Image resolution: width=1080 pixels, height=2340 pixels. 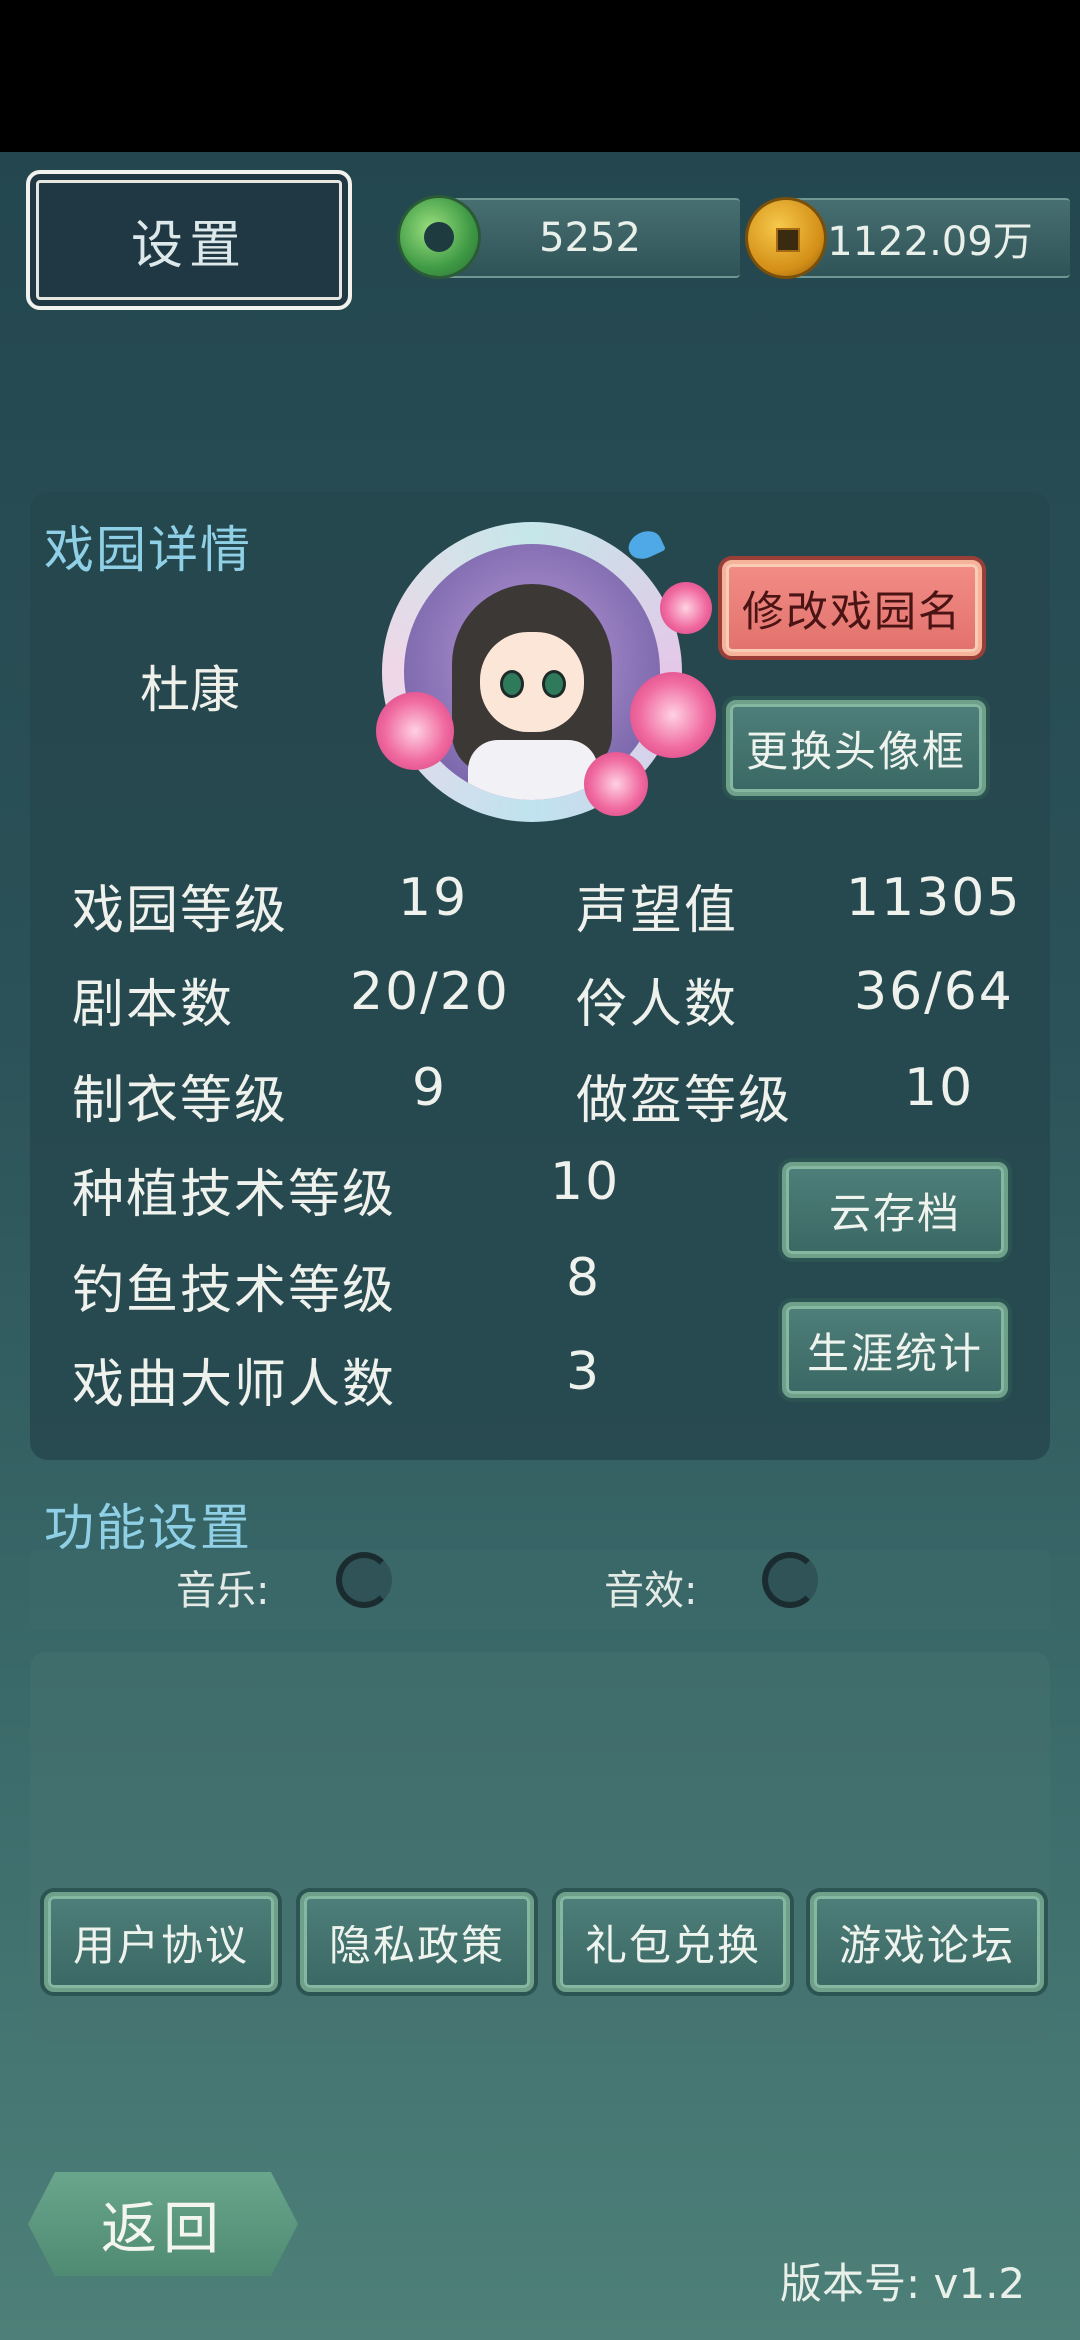 I want to click on jade-amount: 5252, so click(x=590, y=238).